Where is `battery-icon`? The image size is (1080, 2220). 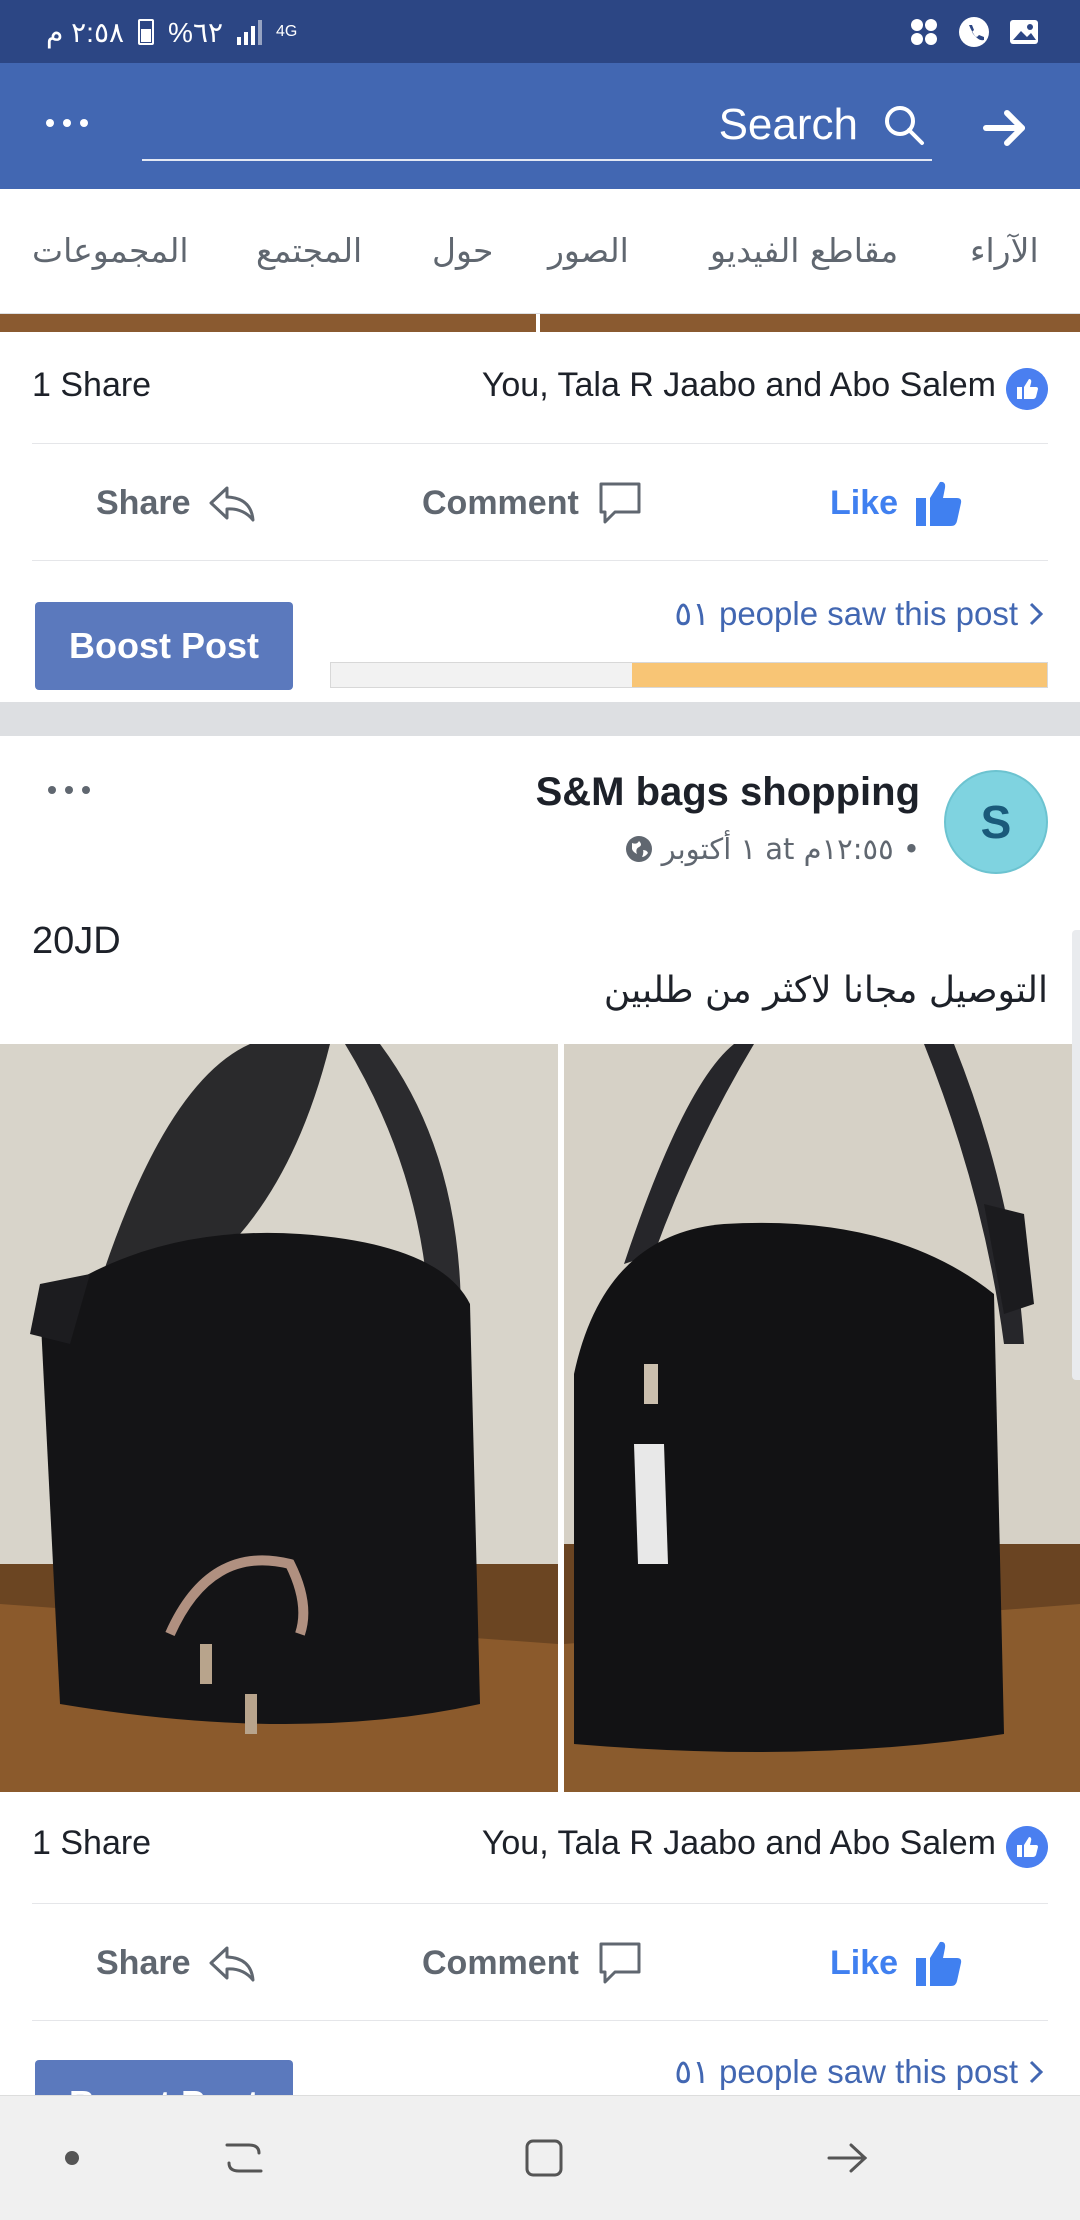 battery-icon is located at coordinates (146, 32).